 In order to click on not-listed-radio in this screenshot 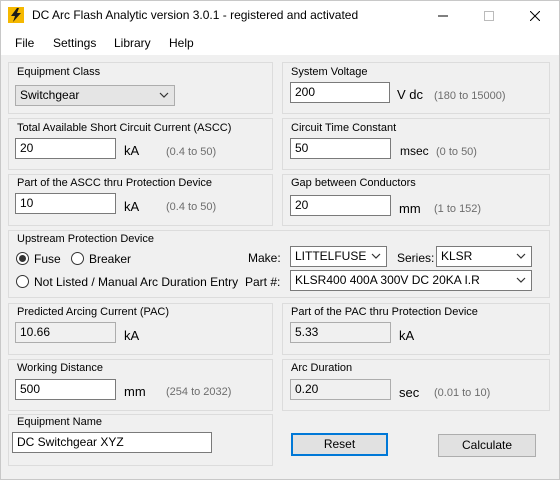, I will do `click(22, 281)`.